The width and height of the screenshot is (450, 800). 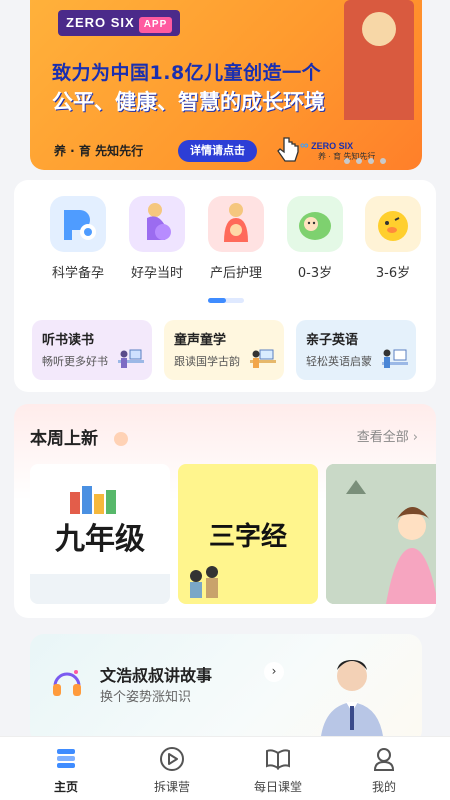 I want to click on tab-label: 每日课堂, so click(x=277, y=787).